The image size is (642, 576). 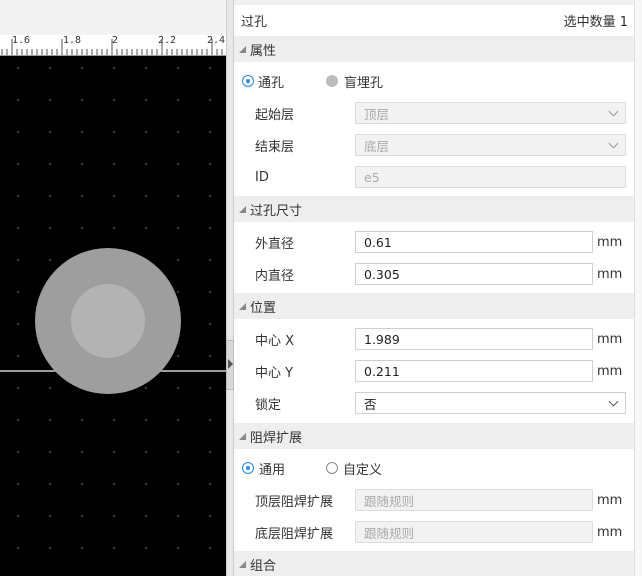 What do you see at coordinates (589, 22) in the screenshot?
I see `selected-count-label: 选中数量` at bounding box center [589, 22].